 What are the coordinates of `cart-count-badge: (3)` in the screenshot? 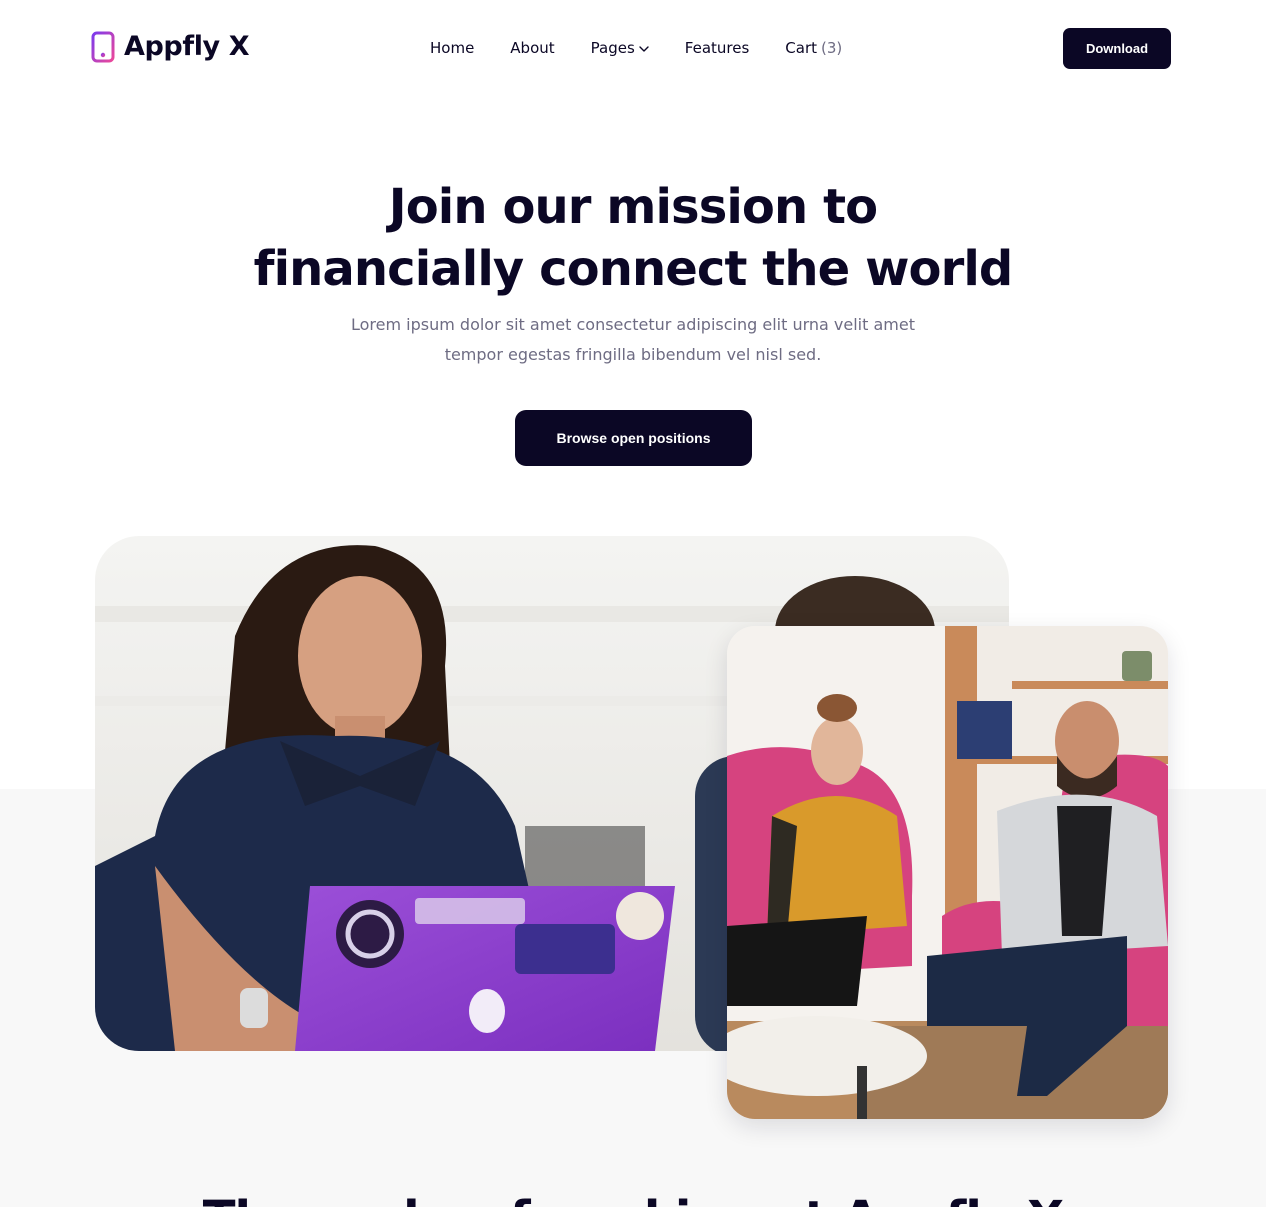 It's located at (832, 48).